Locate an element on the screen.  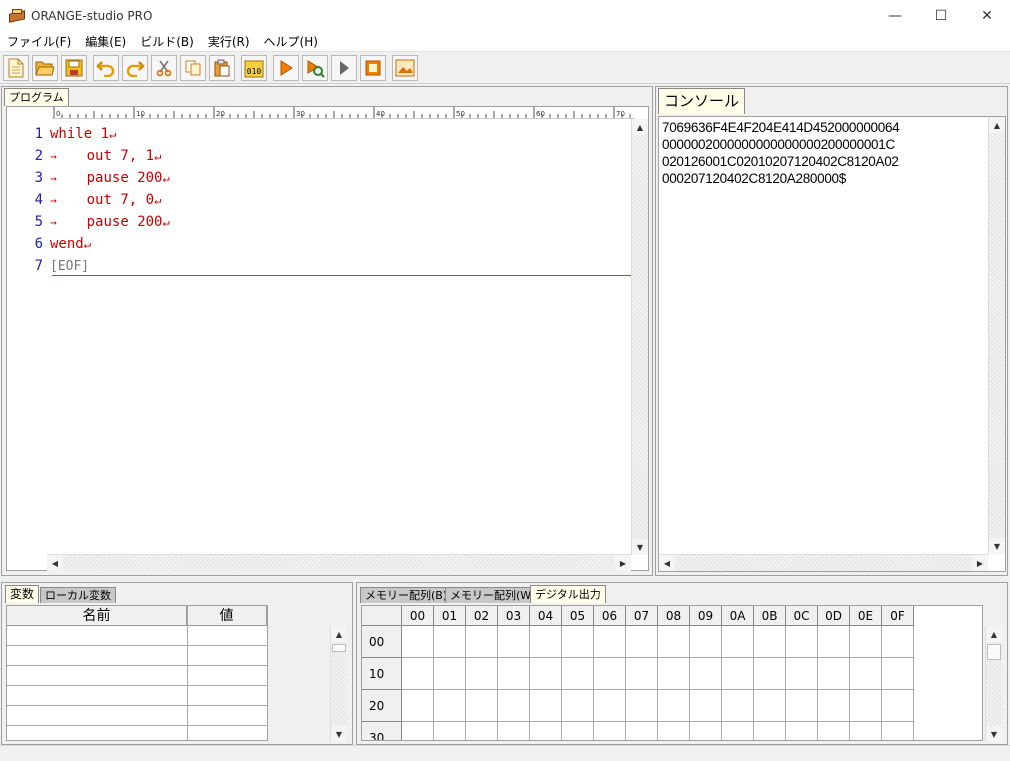
tab-digital-output: デジタル出力 is located at coordinates (568, 594).